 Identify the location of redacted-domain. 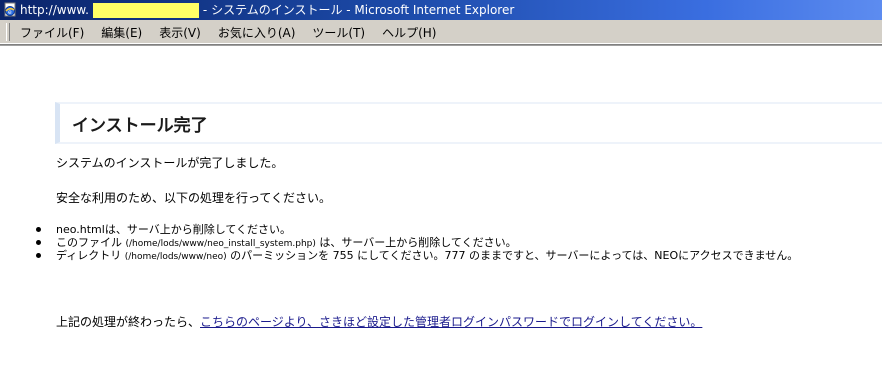
(145, 10).